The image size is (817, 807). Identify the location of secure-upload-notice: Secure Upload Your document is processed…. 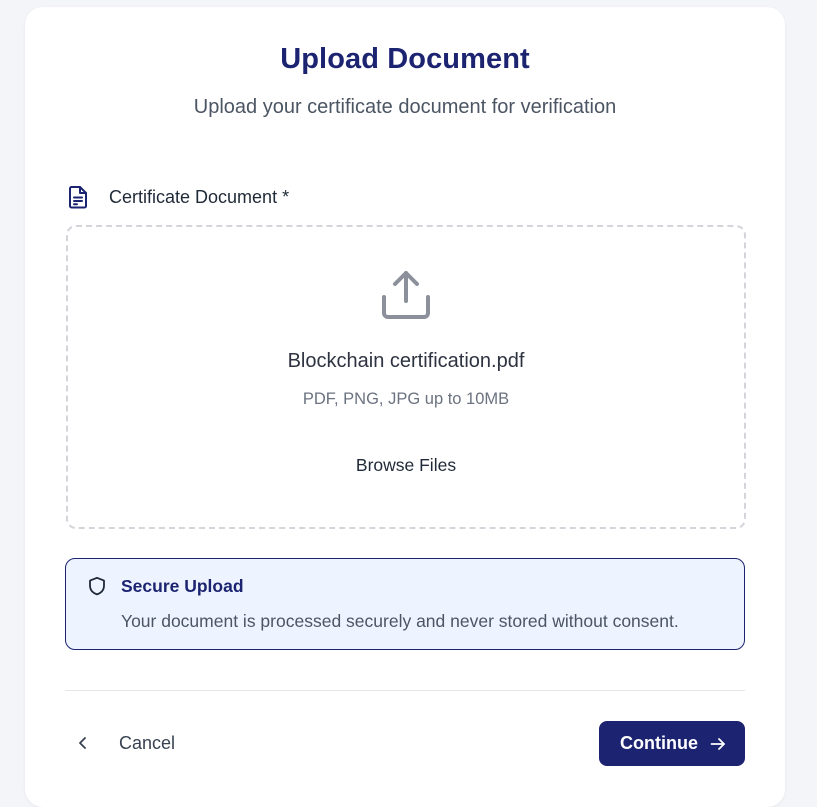
(405, 604).